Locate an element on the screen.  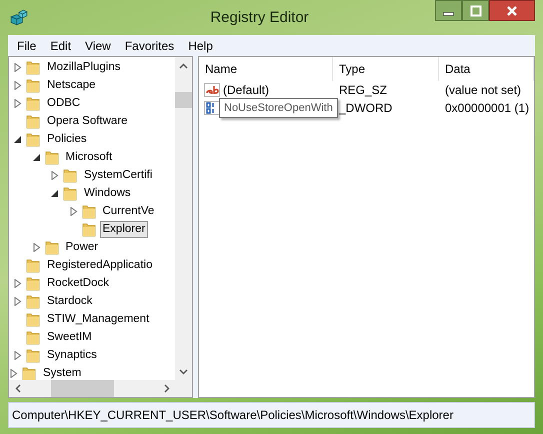
tree-item: RegisteredApplicatio is located at coordinates (100, 265).